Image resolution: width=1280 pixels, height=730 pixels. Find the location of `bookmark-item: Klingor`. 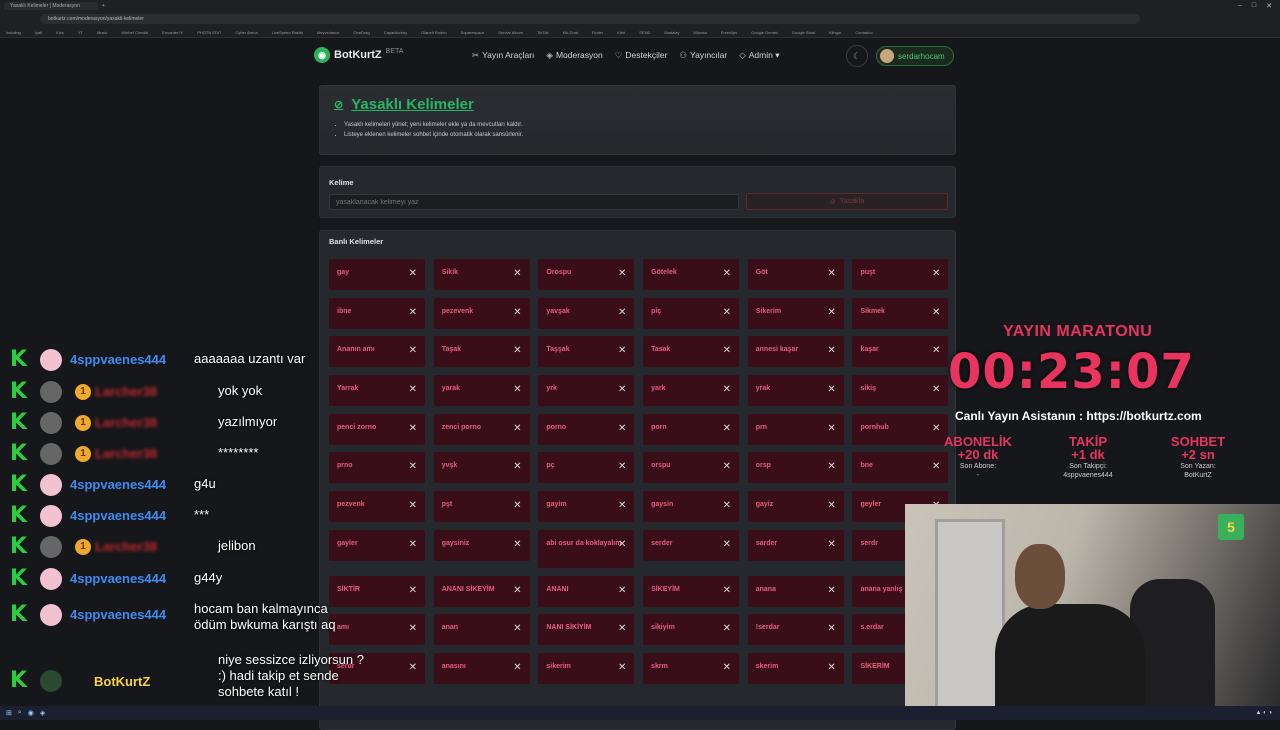

bookmark-item: Klingor is located at coordinates (835, 32).